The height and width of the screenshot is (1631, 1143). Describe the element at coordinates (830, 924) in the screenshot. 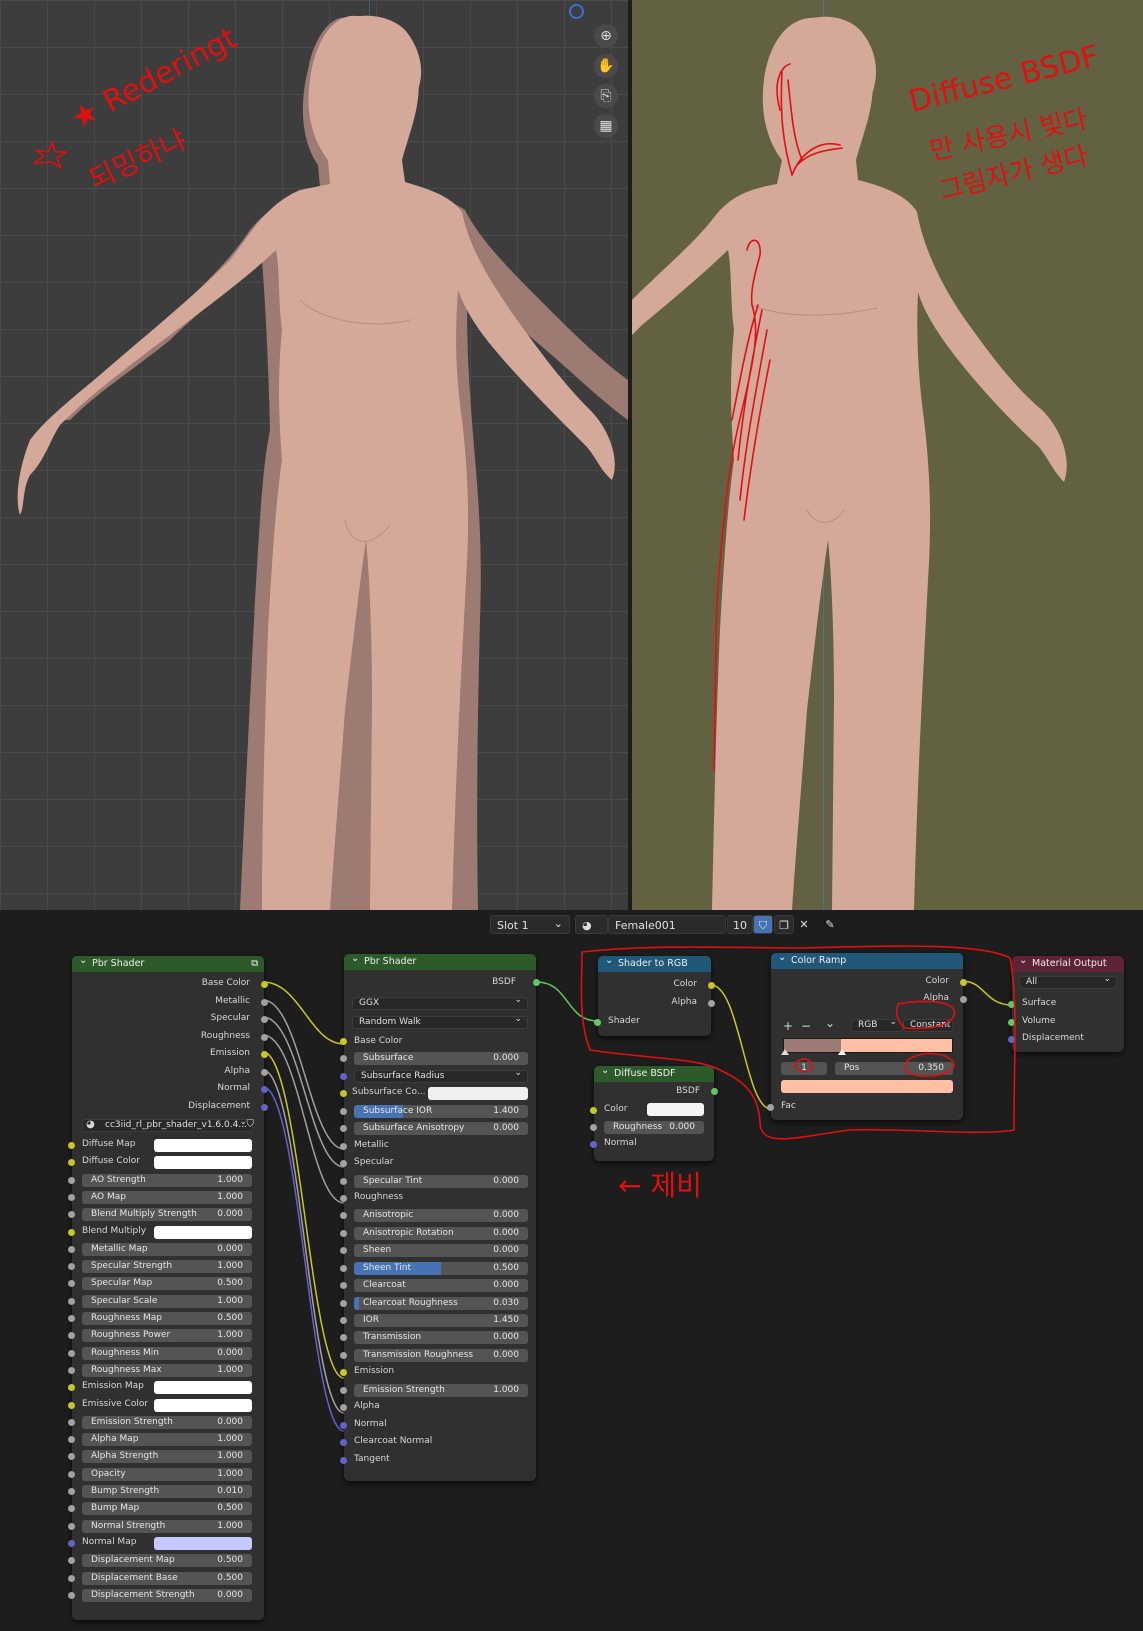

I see `pin-icon: ✎` at that location.